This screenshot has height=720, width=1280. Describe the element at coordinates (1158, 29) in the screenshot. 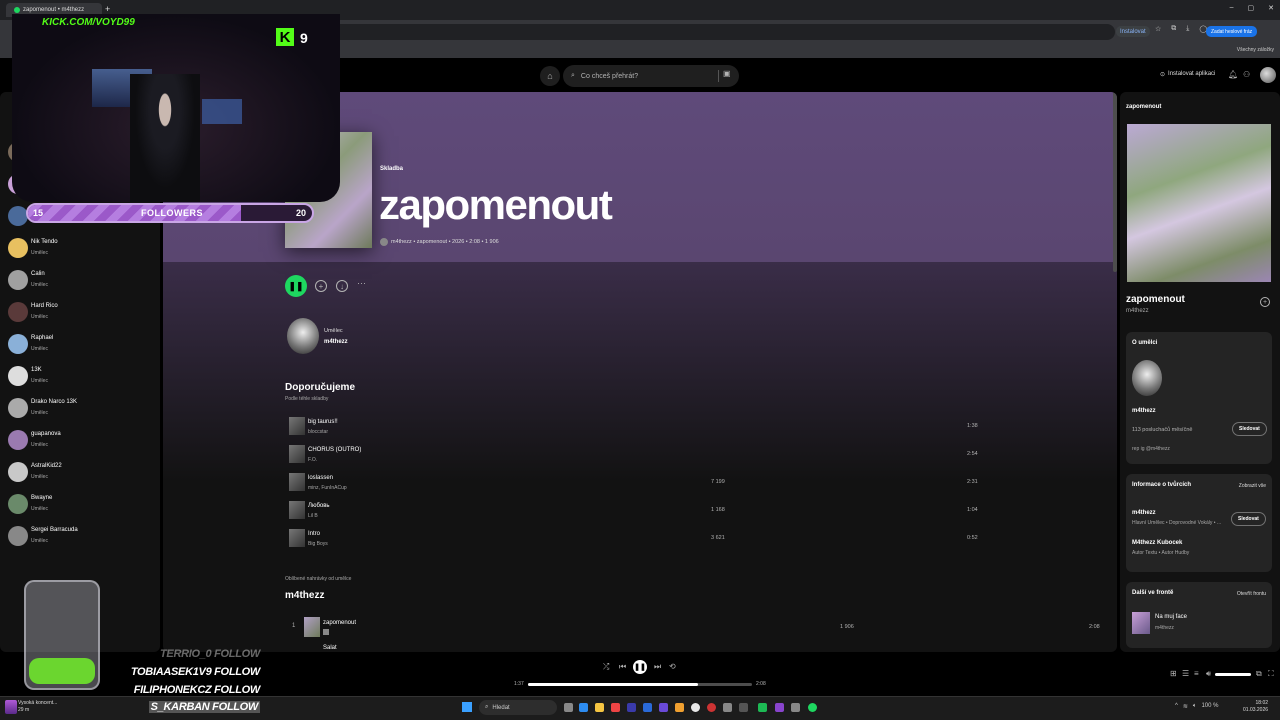

I see `star-icon: ☆` at that location.